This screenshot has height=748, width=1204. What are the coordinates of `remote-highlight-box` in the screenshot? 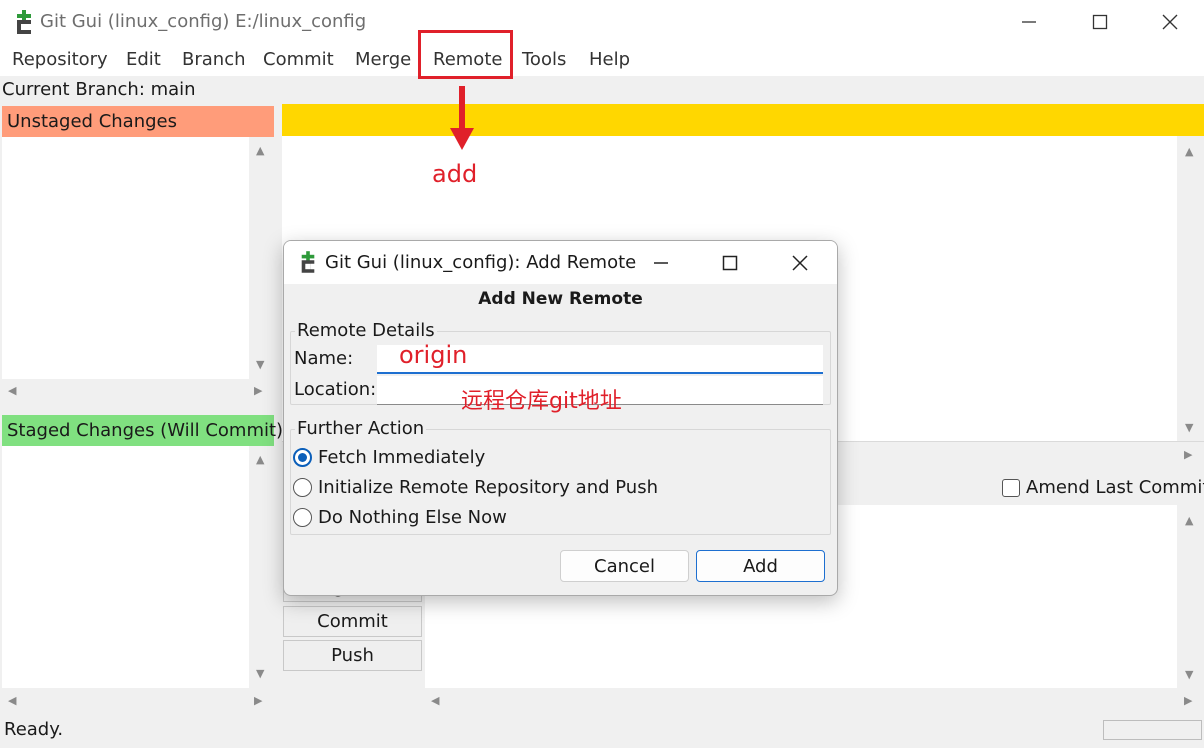 It's located at (465, 54).